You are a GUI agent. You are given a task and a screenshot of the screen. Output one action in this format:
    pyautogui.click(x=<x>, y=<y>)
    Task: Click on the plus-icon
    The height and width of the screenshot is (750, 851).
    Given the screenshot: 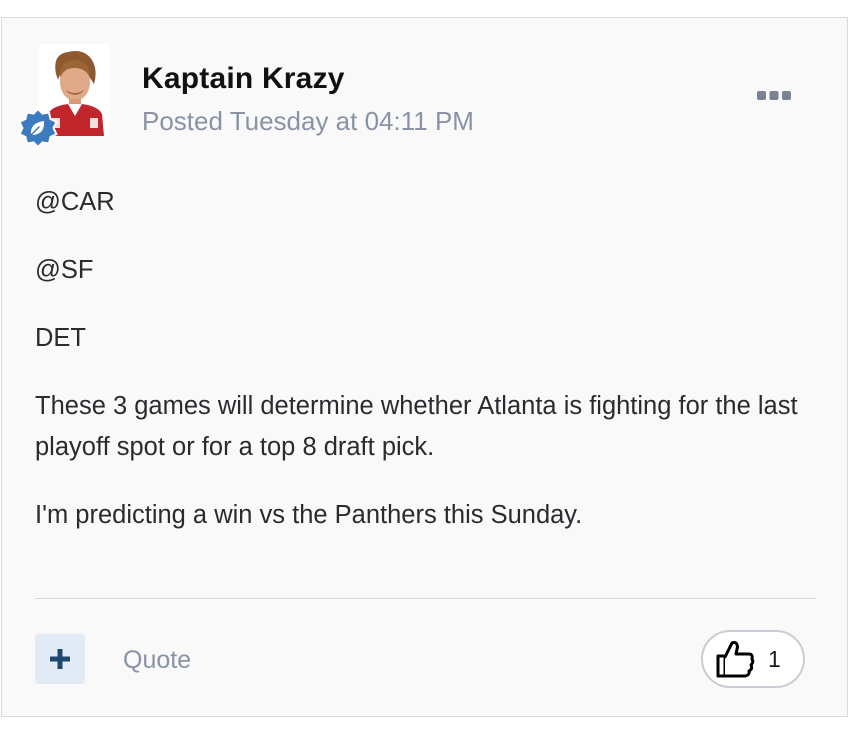 What is the action you would take?
    pyautogui.click(x=60, y=659)
    